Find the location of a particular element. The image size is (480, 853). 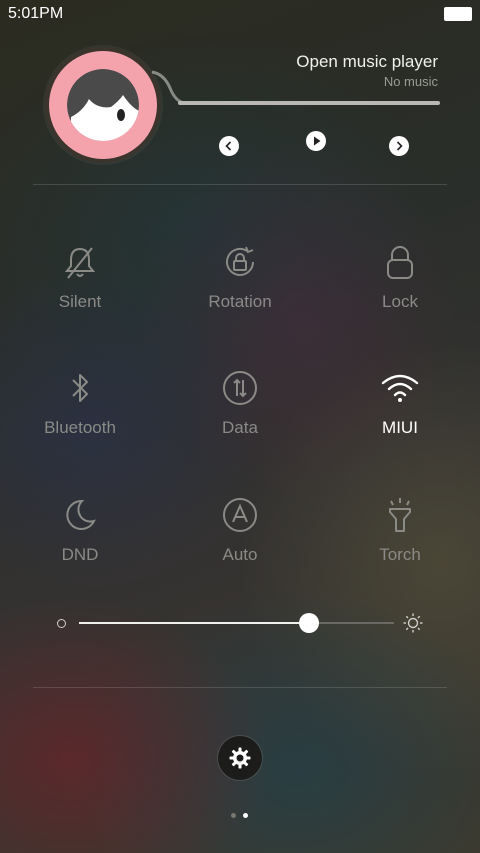

status-time: 5:01PM is located at coordinates (36, 13).